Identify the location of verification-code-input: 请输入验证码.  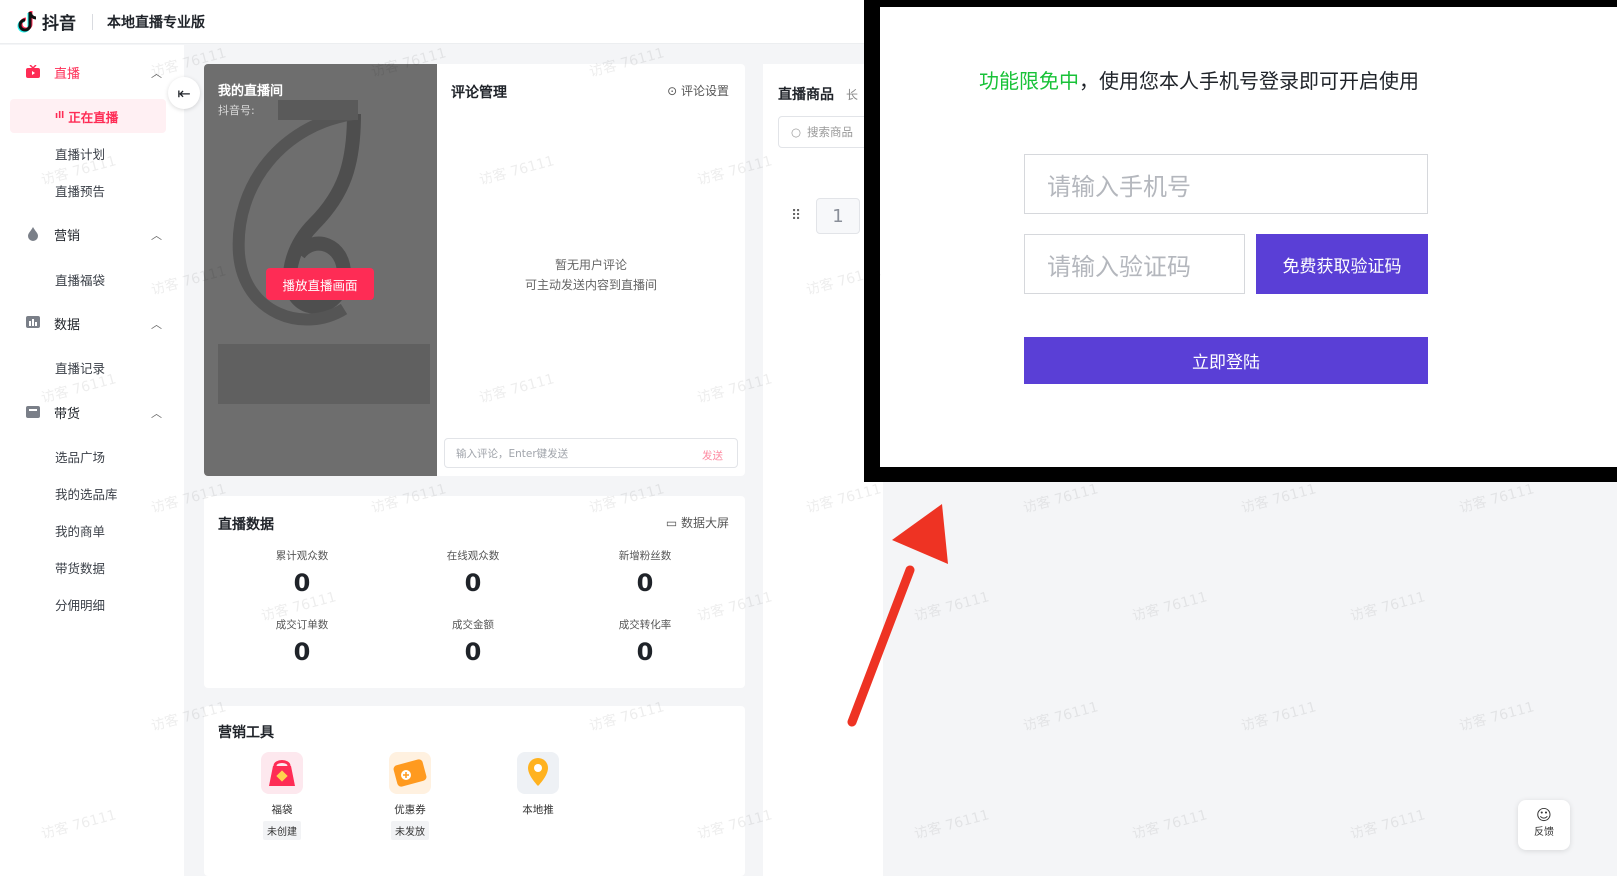
(1134, 264).